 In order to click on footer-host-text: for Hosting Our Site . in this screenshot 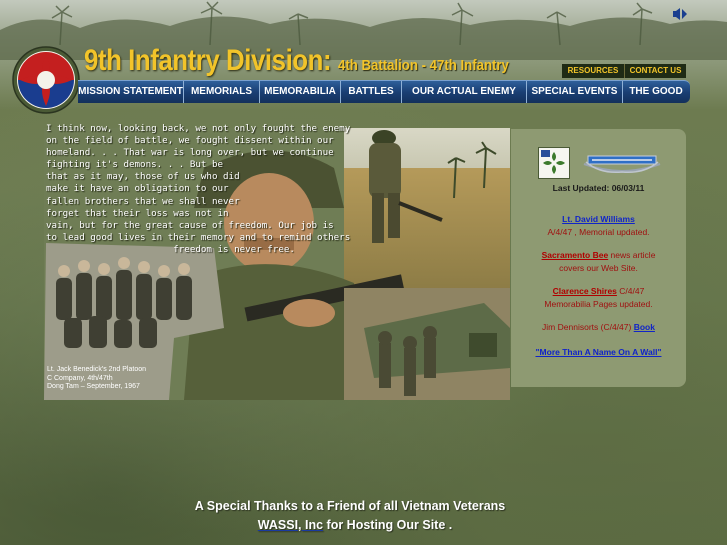, I will do `click(388, 525)`.